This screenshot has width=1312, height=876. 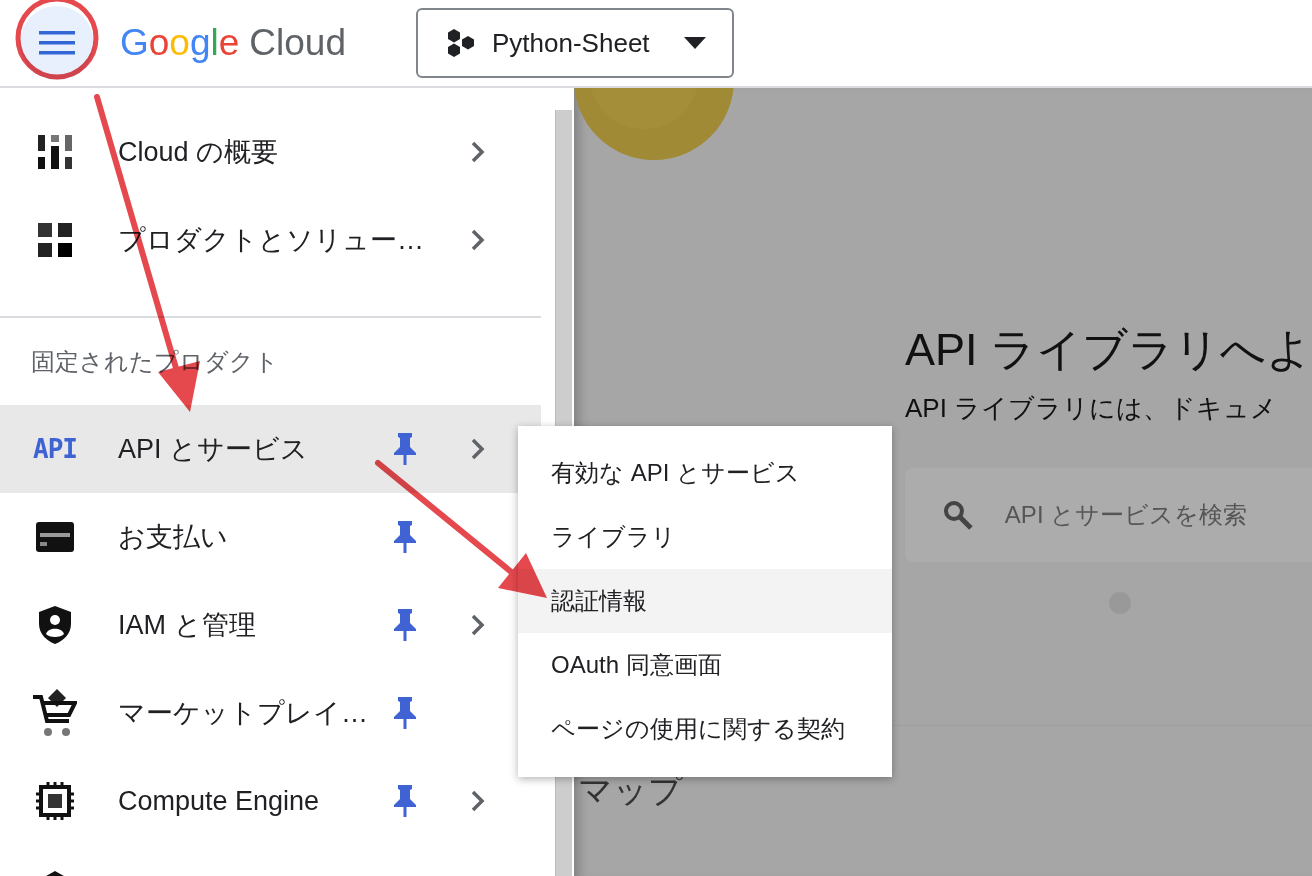 What do you see at coordinates (1092, 408) in the screenshot?
I see `page-description: API ライブラリには、ドキュメ` at bounding box center [1092, 408].